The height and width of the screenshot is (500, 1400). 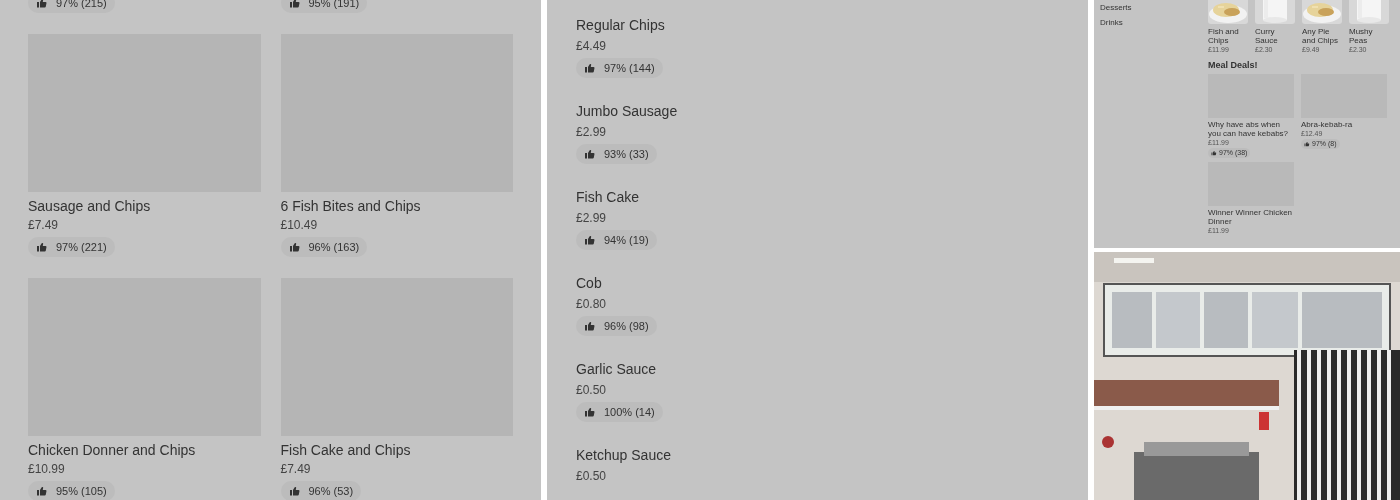 What do you see at coordinates (621, 25) in the screenshot?
I see `item-name: Regular Chips` at bounding box center [621, 25].